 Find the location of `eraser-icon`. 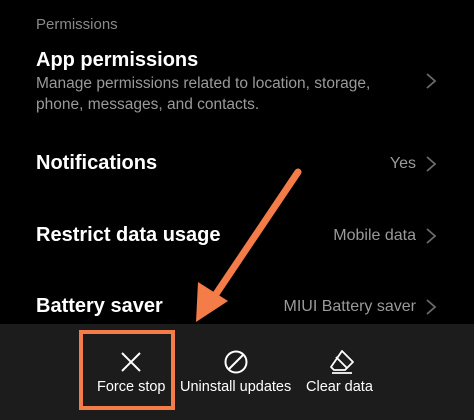

eraser-icon is located at coordinates (342, 362).